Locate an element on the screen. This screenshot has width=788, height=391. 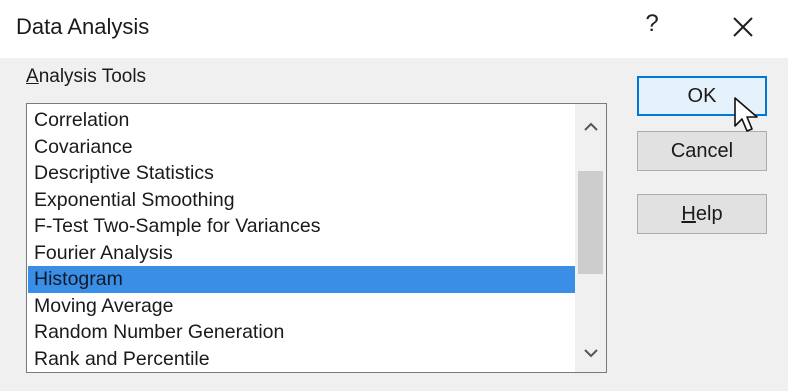
close-icon is located at coordinates (743, 27).